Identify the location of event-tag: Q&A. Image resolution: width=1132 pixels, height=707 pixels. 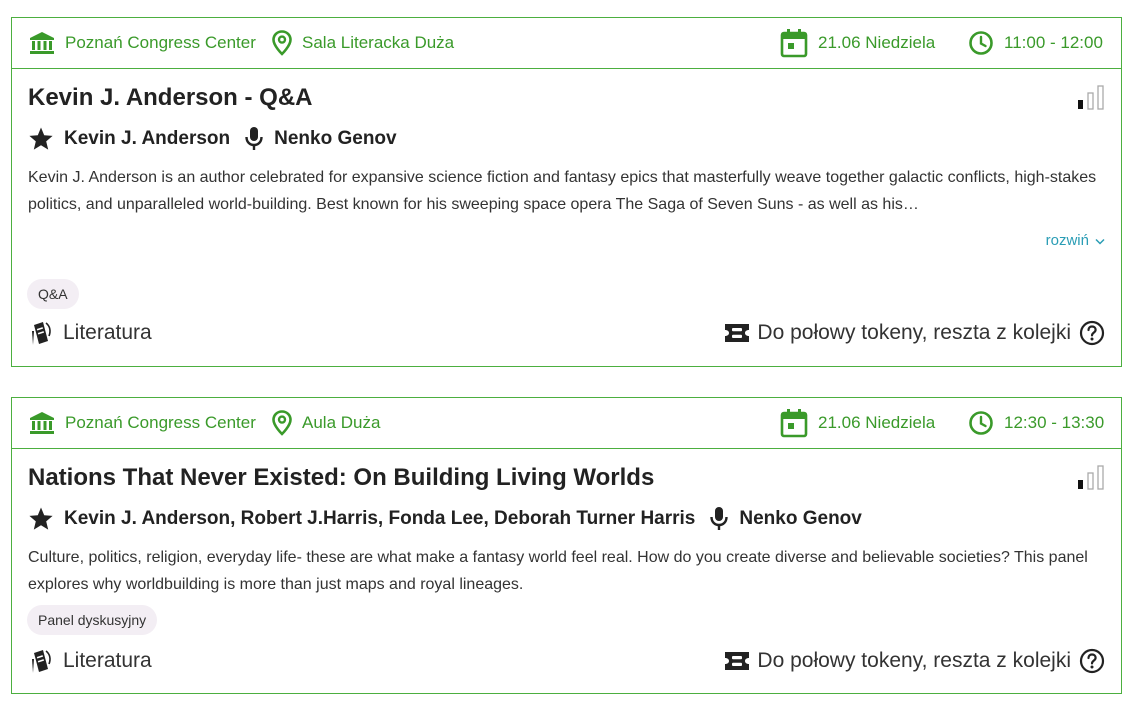
(53, 294).